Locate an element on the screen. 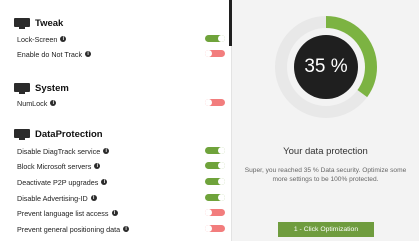 The image size is (419, 241). section-header-dataprotection: DataProtection is located at coordinates (58, 134).